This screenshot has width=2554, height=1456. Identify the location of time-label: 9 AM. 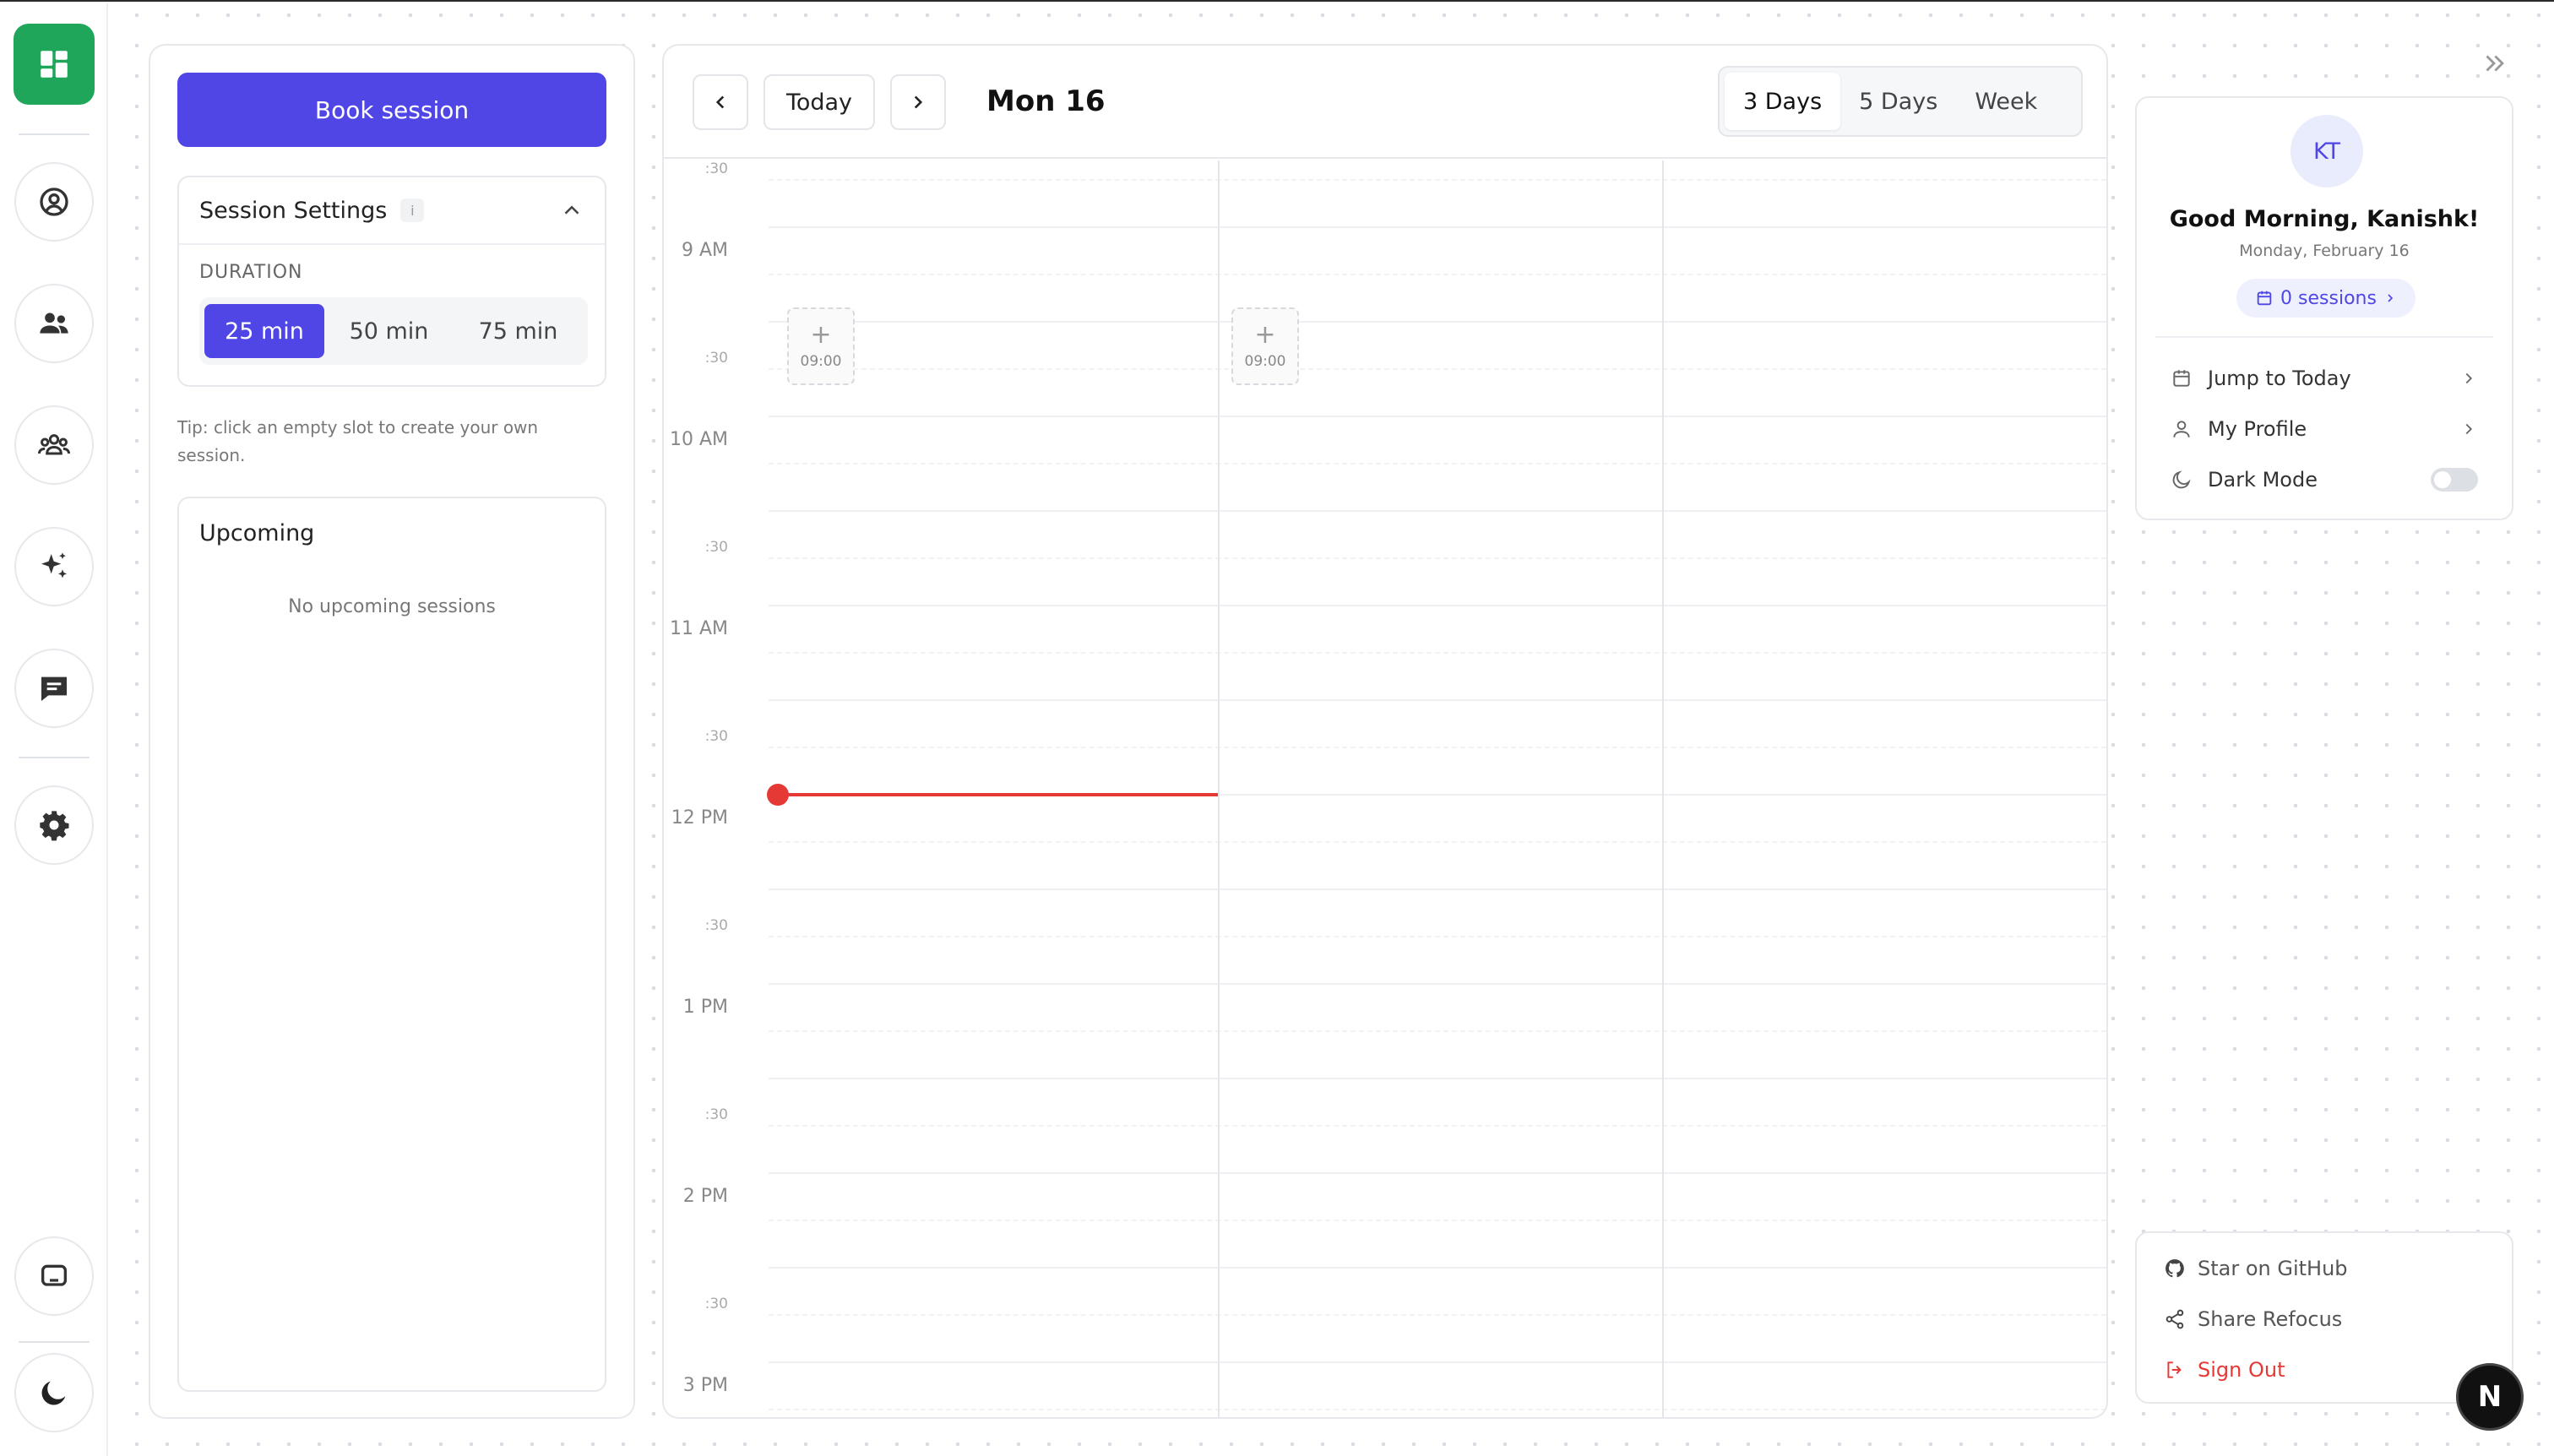
(704, 251).